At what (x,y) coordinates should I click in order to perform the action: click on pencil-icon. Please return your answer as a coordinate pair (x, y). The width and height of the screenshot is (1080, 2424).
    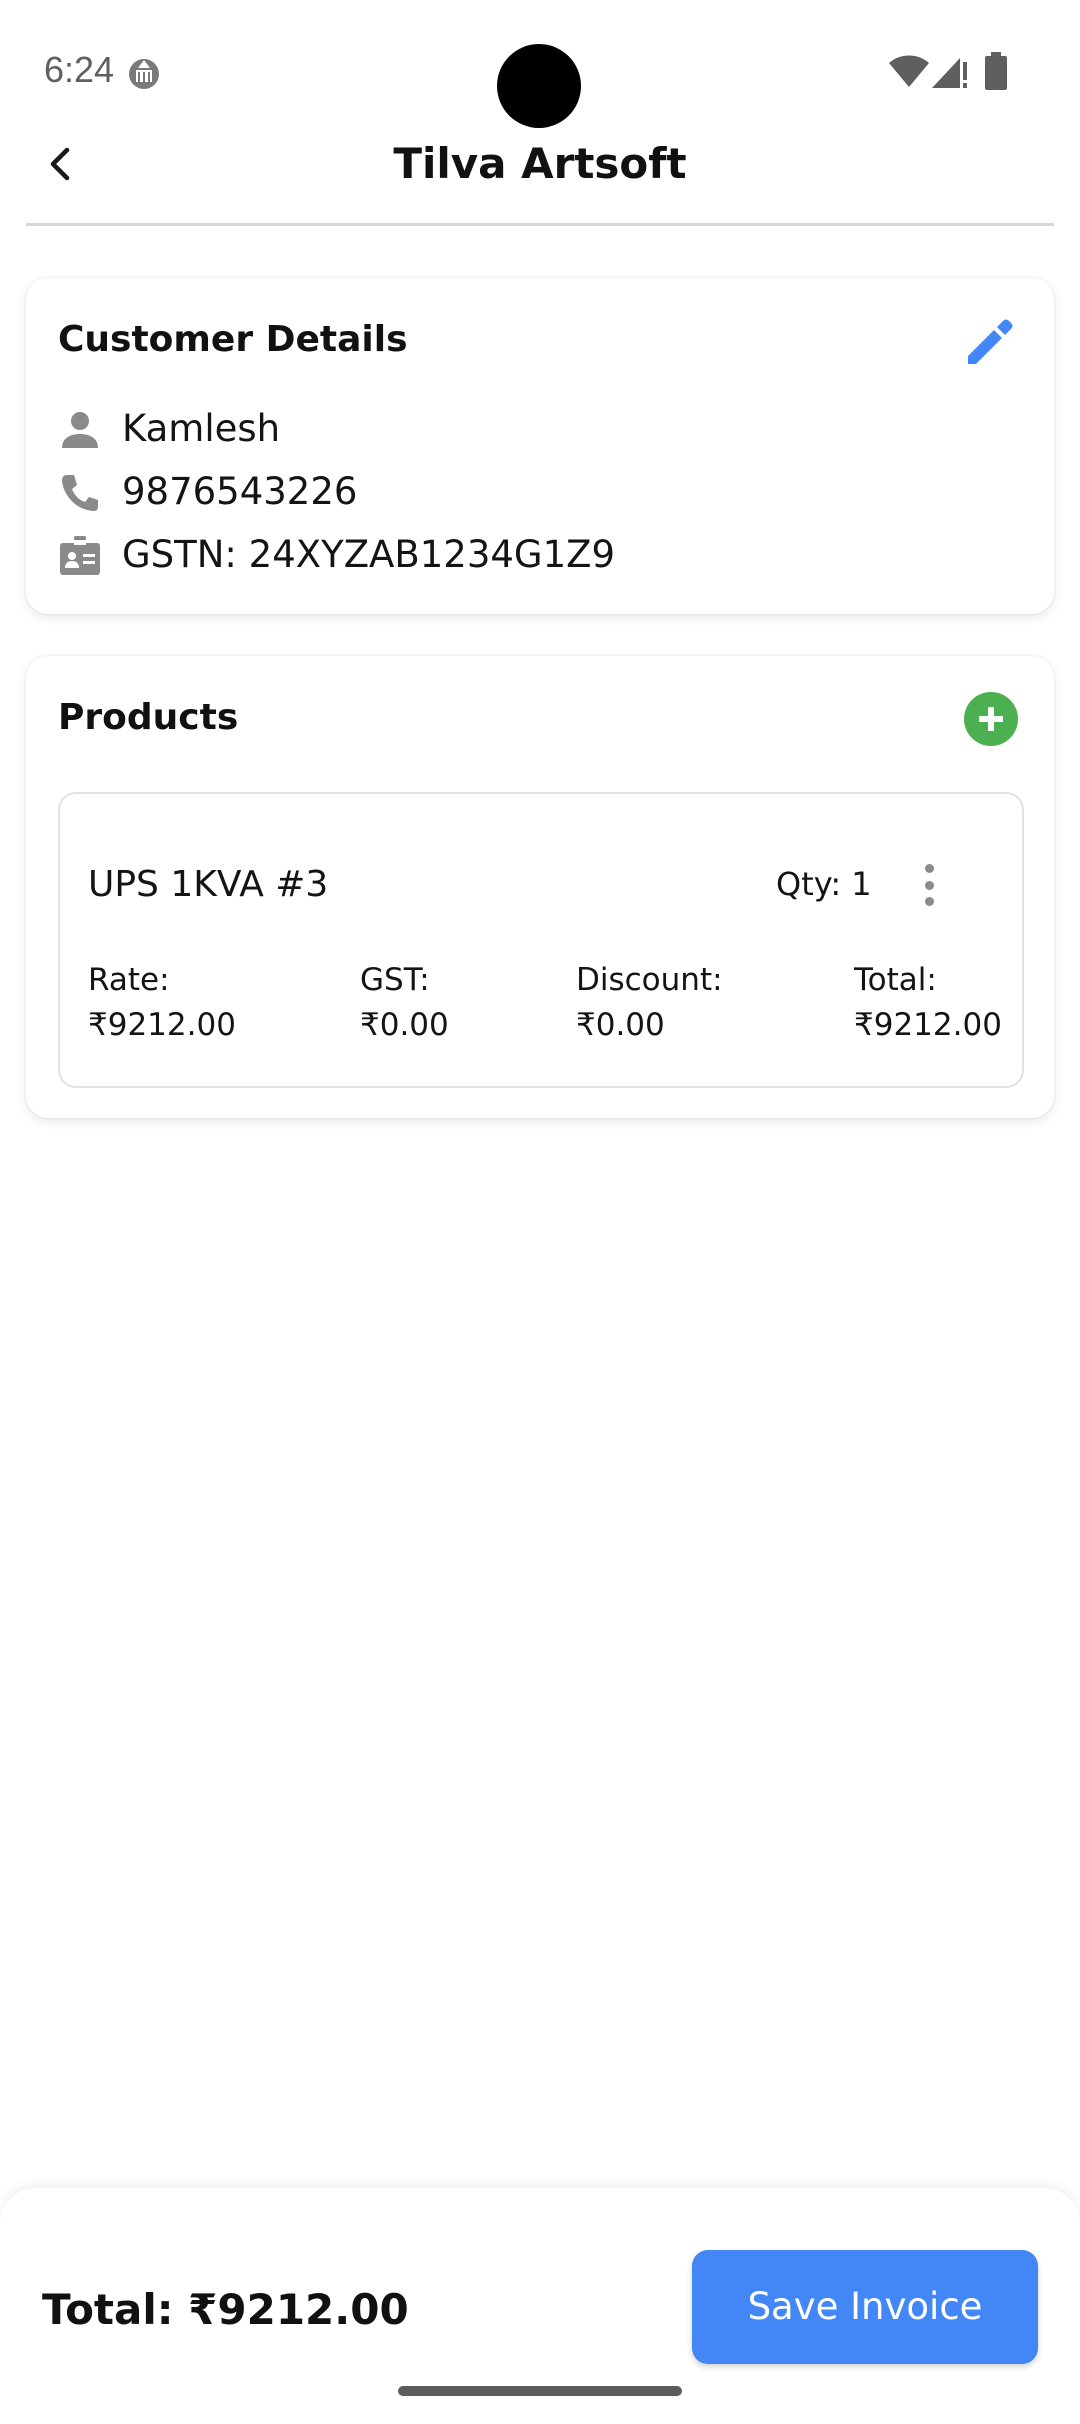
    Looking at the image, I should click on (990, 341).